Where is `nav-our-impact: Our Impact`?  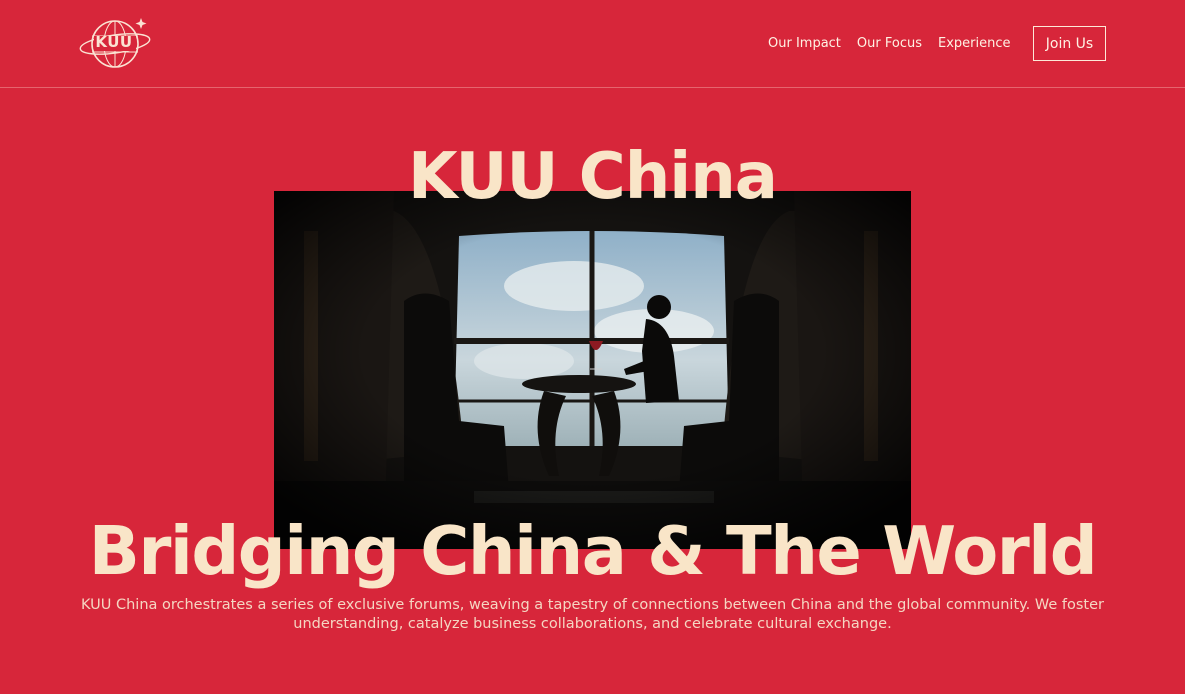 nav-our-impact: Our Impact is located at coordinates (804, 43).